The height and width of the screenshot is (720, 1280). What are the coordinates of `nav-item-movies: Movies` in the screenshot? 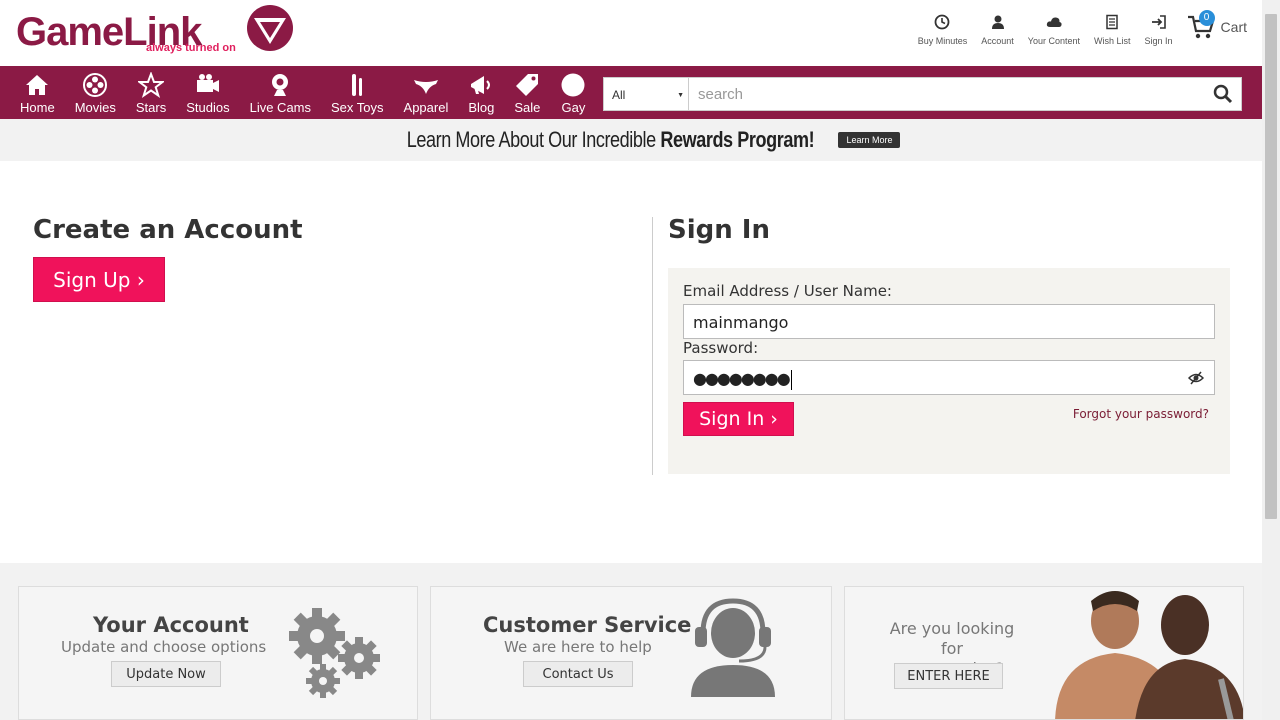 It's located at (95, 93).